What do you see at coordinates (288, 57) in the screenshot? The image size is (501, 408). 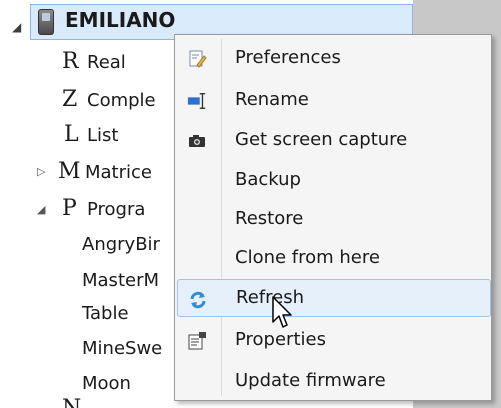 I see `menu-item-label: Preferences` at bounding box center [288, 57].